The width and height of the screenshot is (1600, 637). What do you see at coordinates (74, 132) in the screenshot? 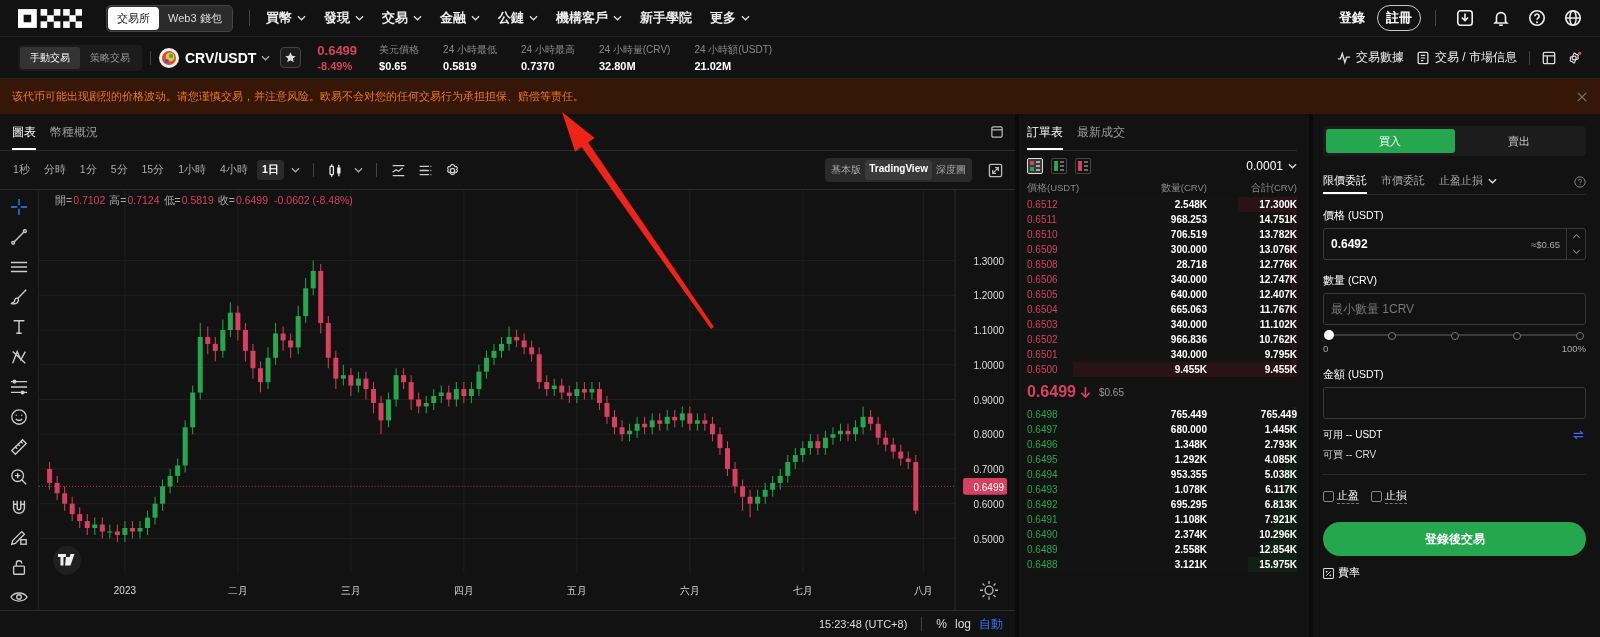
I see `chart-tab: 幣種概況` at bounding box center [74, 132].